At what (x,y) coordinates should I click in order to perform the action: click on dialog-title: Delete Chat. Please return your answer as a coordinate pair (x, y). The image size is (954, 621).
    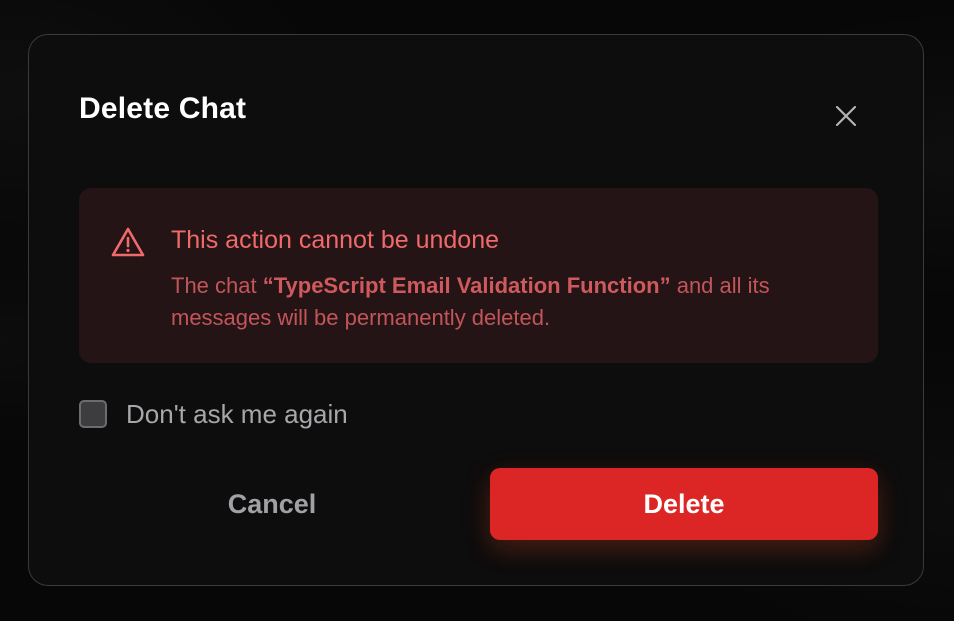
    Looking at the image, I should click on (163, 108).